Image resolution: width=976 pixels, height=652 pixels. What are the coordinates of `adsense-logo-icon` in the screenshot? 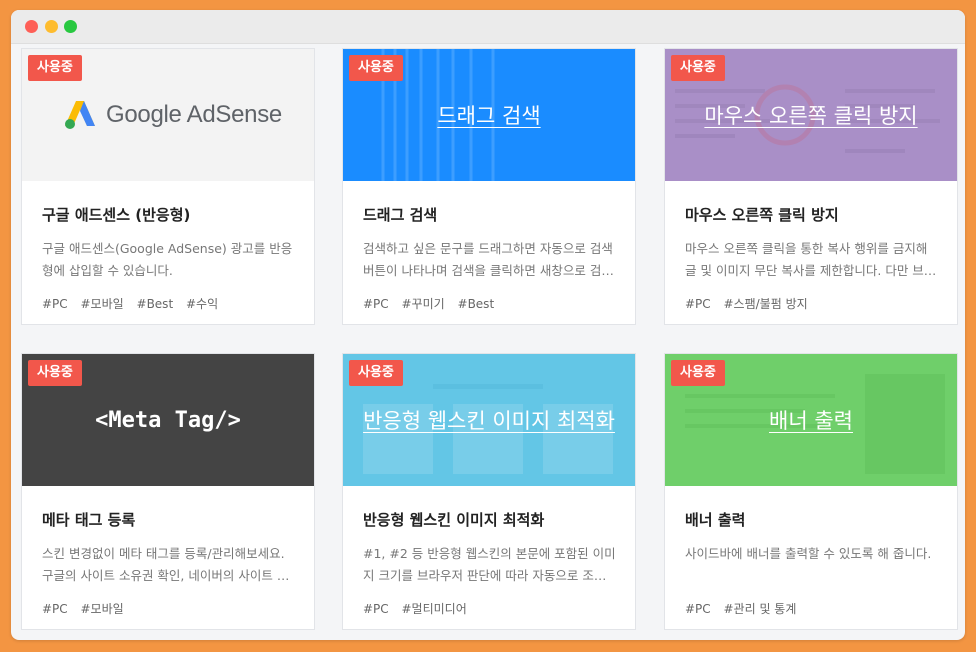 It's located at (80, 115).